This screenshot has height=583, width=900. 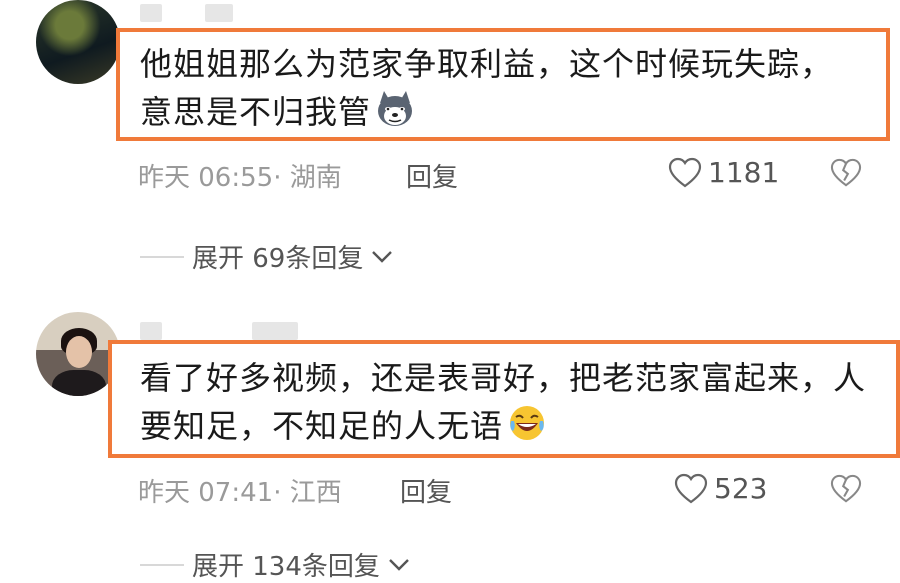 I want to click on comment-text: 看了好多视频，还是表哥好，把老范家富起来，人要知足，不知足的人无语, so click(x=503, y=402).